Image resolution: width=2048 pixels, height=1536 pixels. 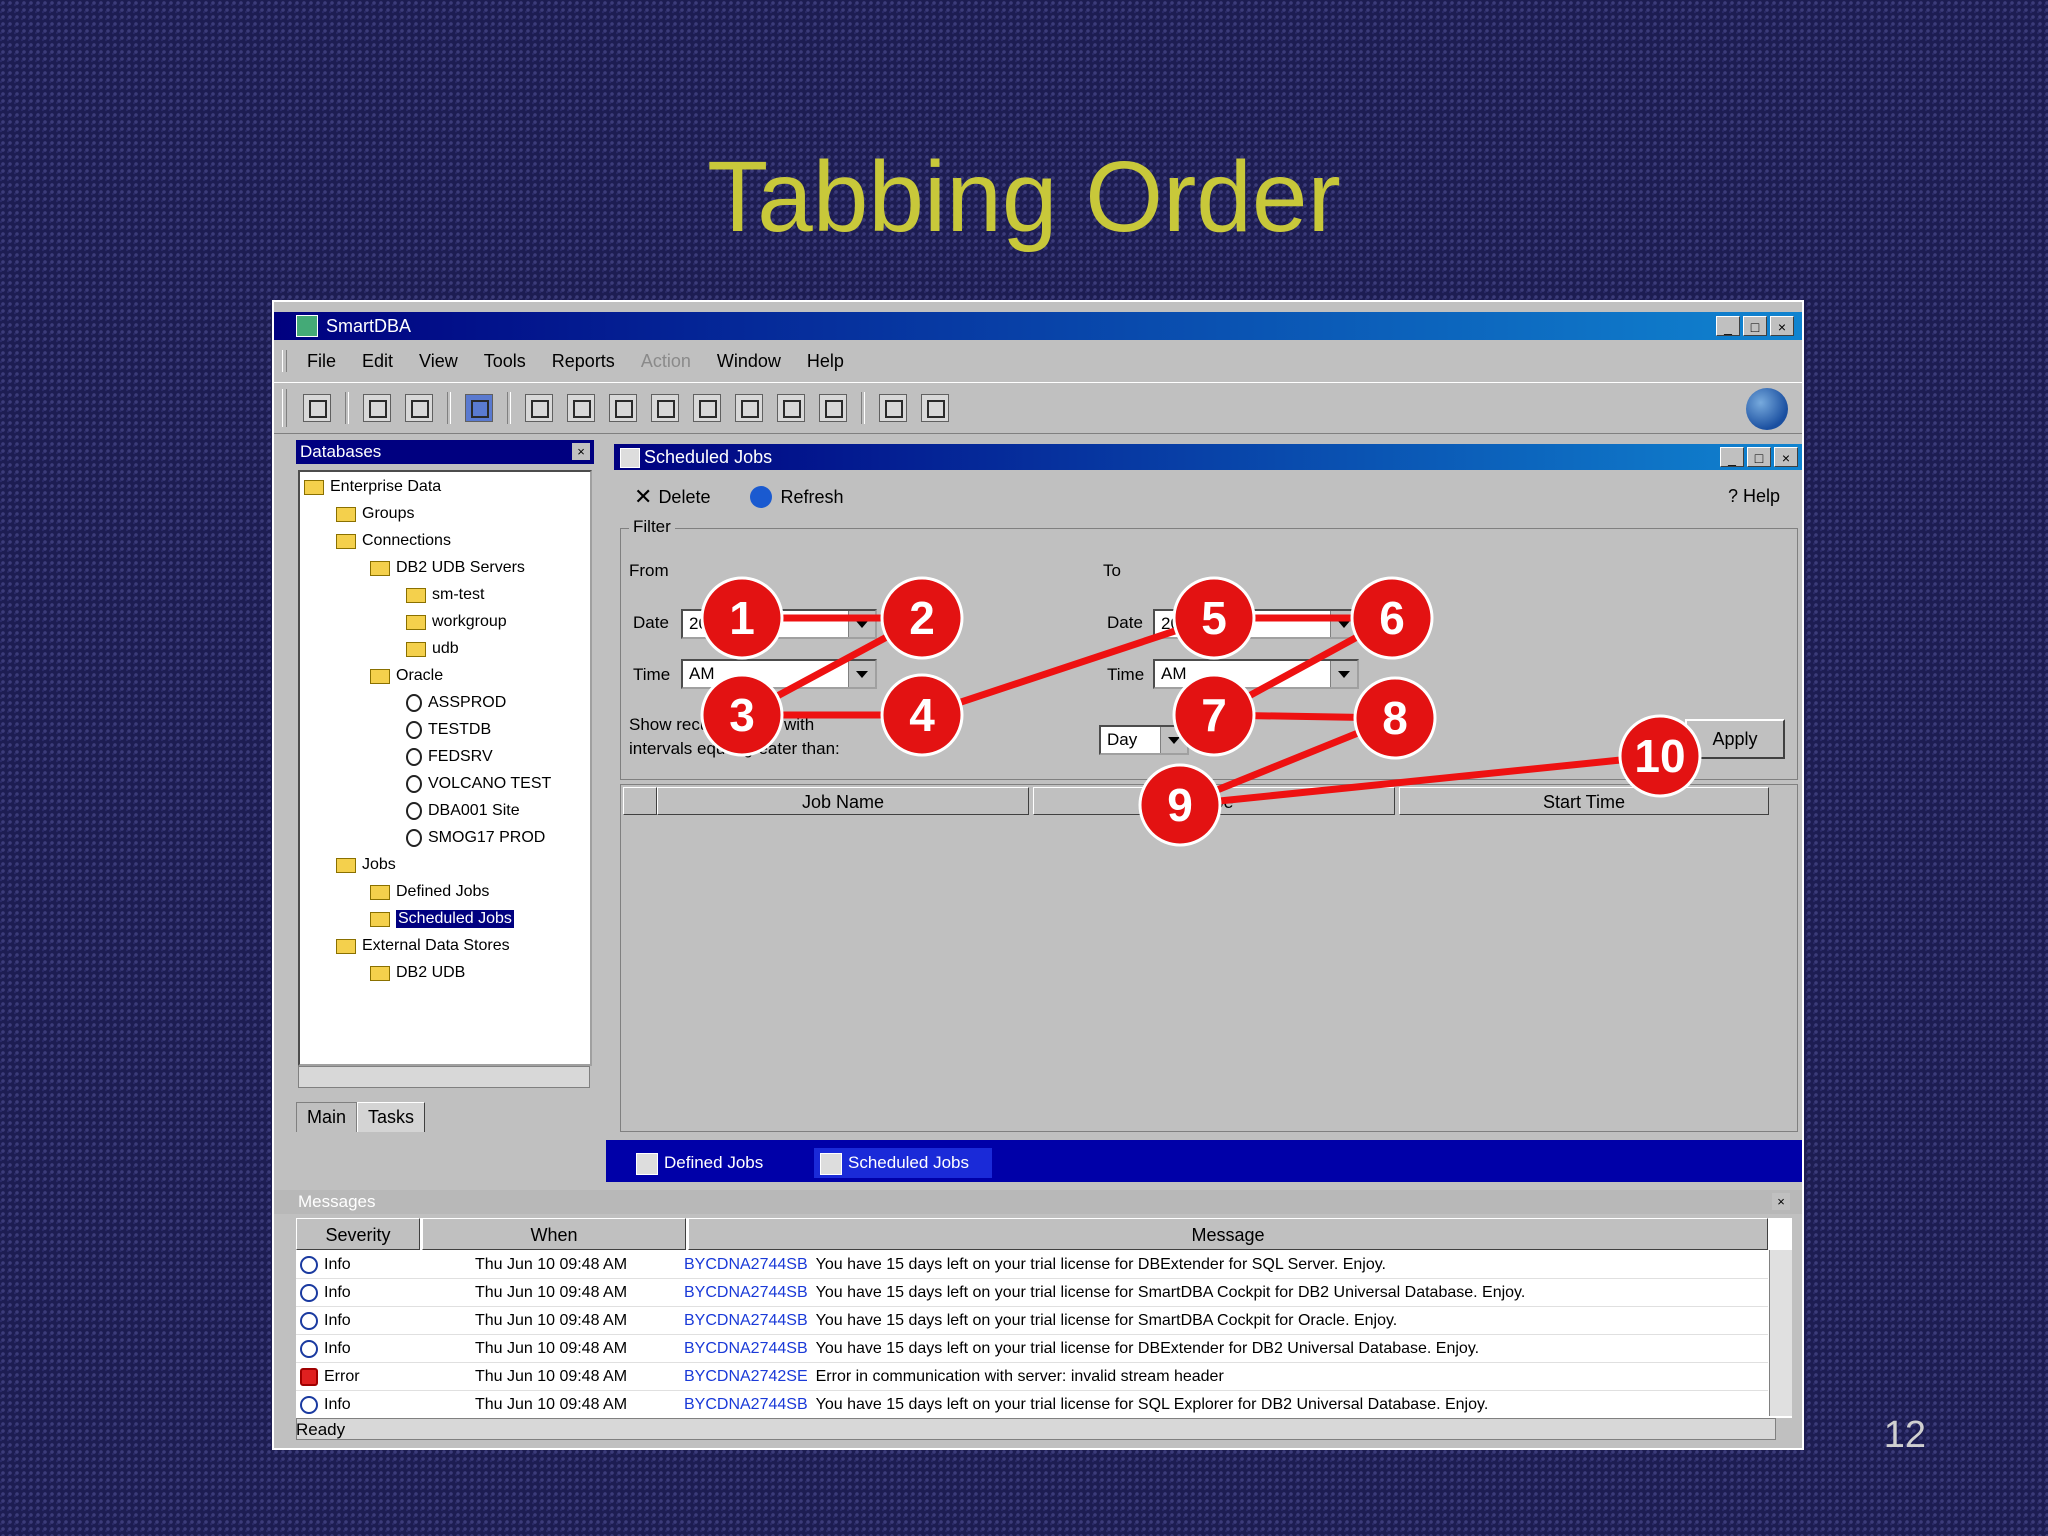 What do you see at coordinates (1038, 326) in the screenshot?
I see `window-titlebar: SmartDBA _ □ ×` at bounding box center [1038, 326].